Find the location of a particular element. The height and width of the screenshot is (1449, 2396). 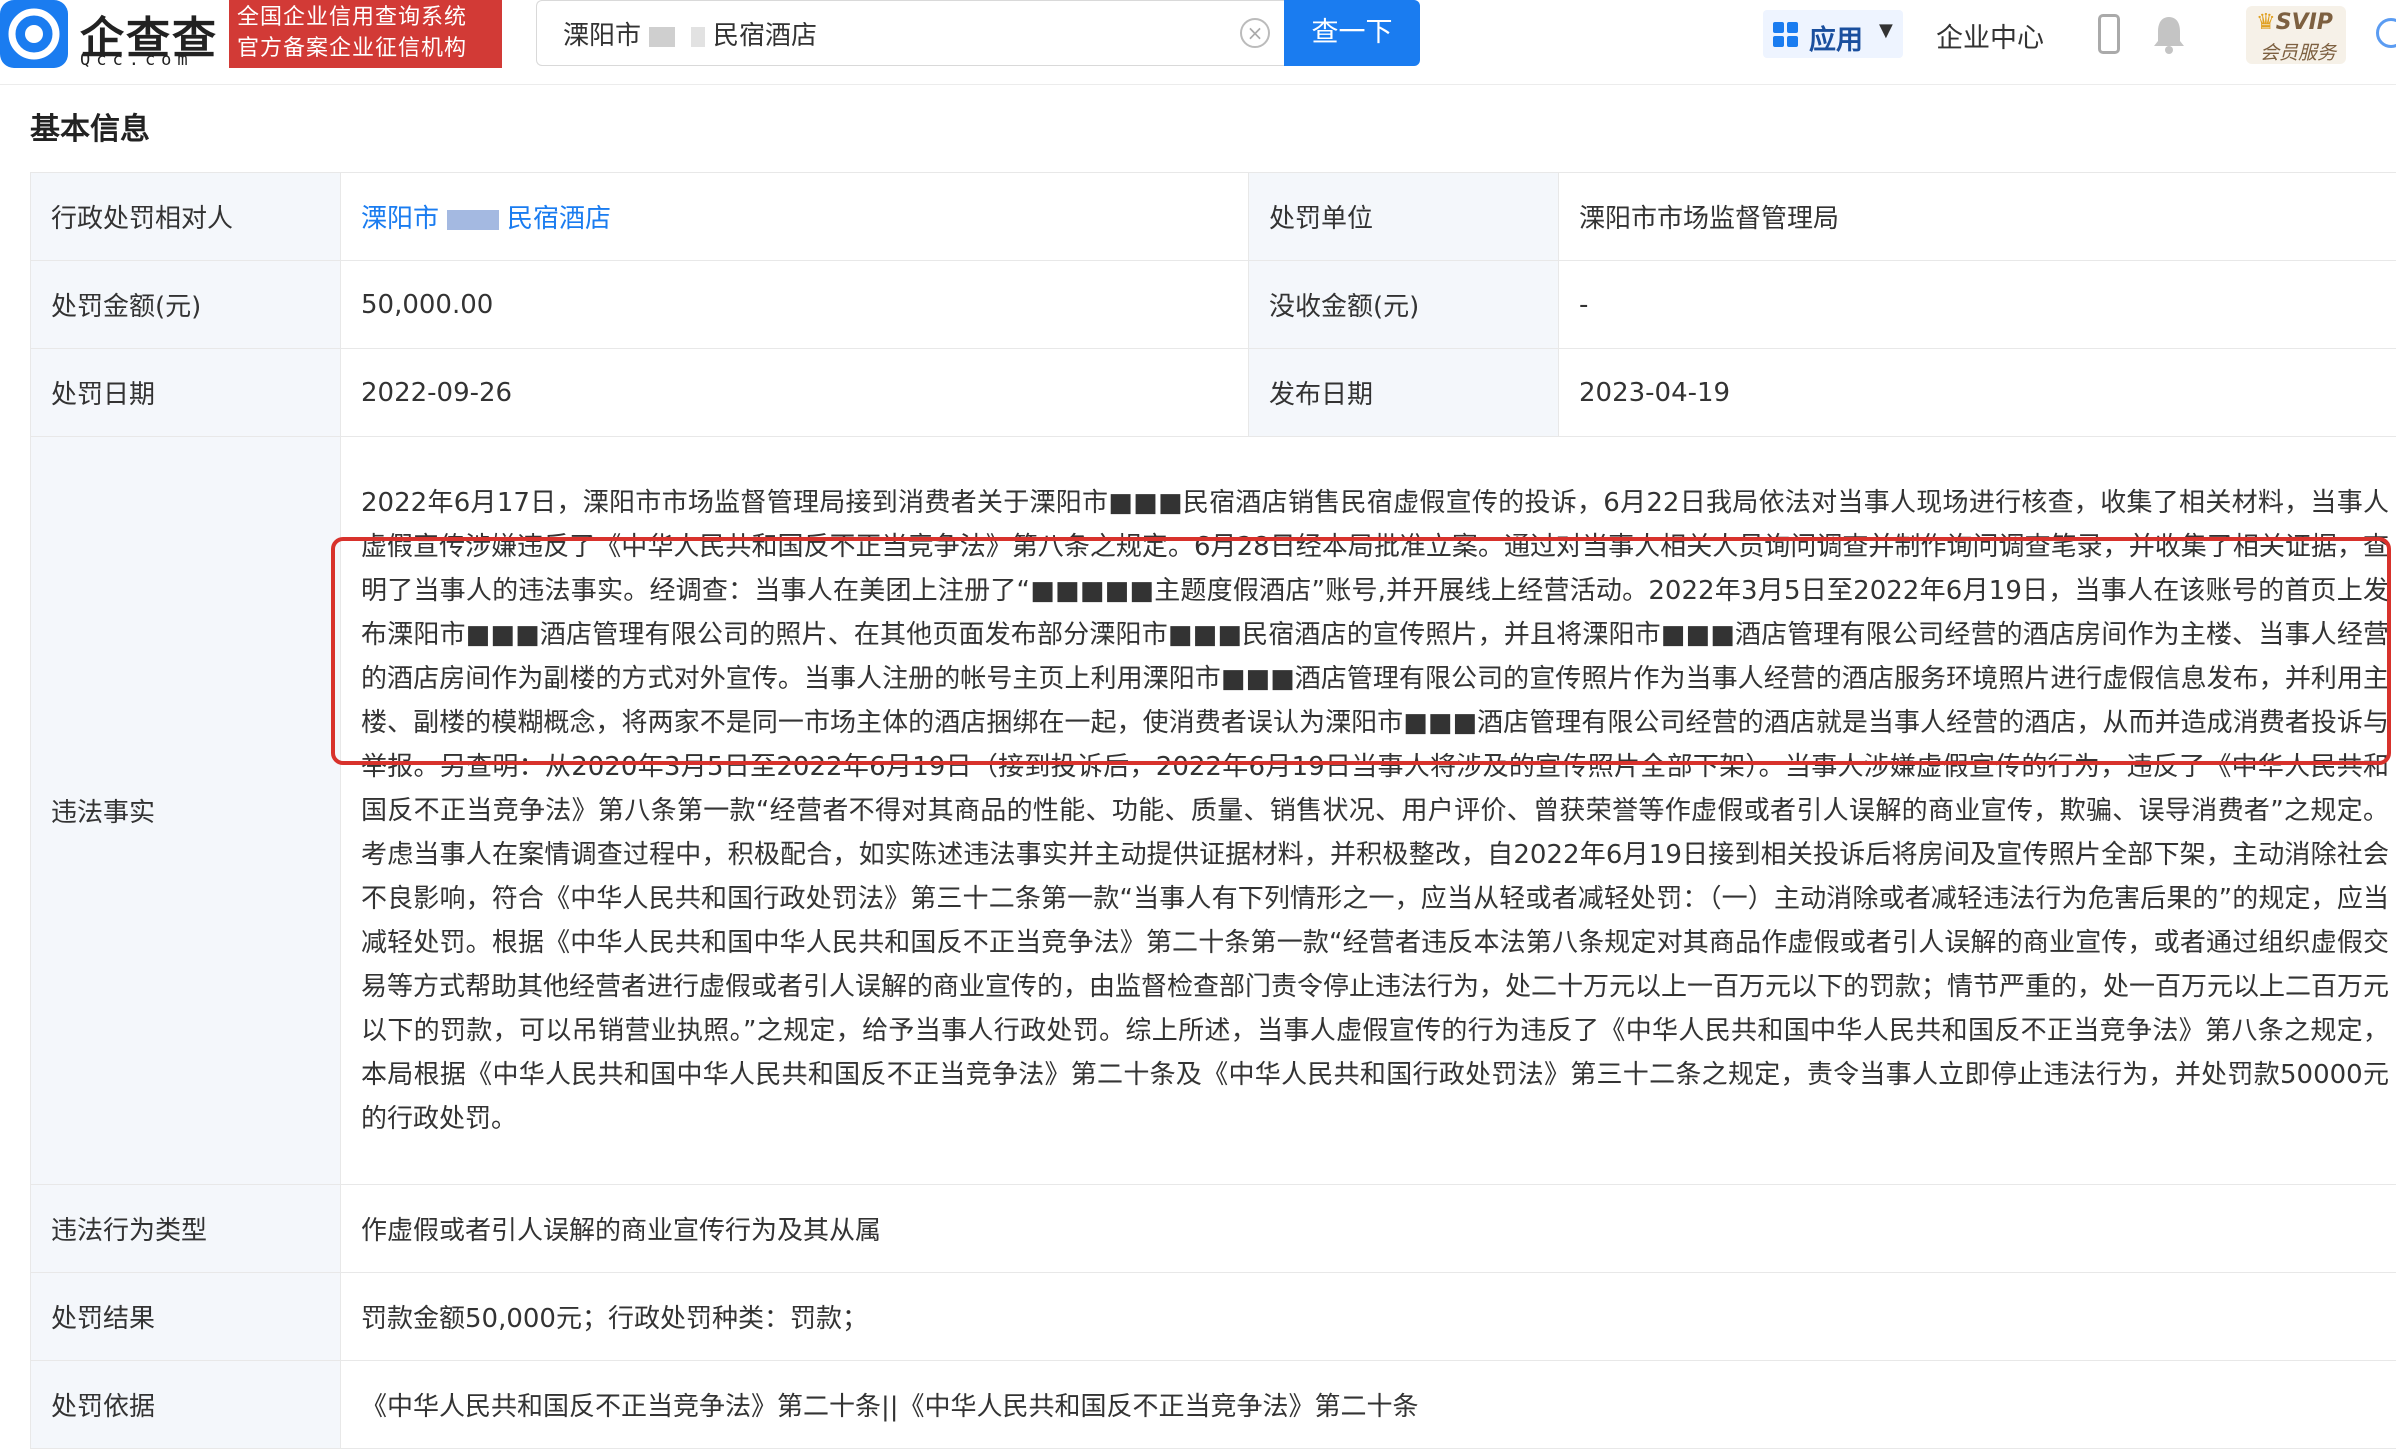

slogan-line-1: 全国企业信用查询系统 is located at coordinates (369, 17).